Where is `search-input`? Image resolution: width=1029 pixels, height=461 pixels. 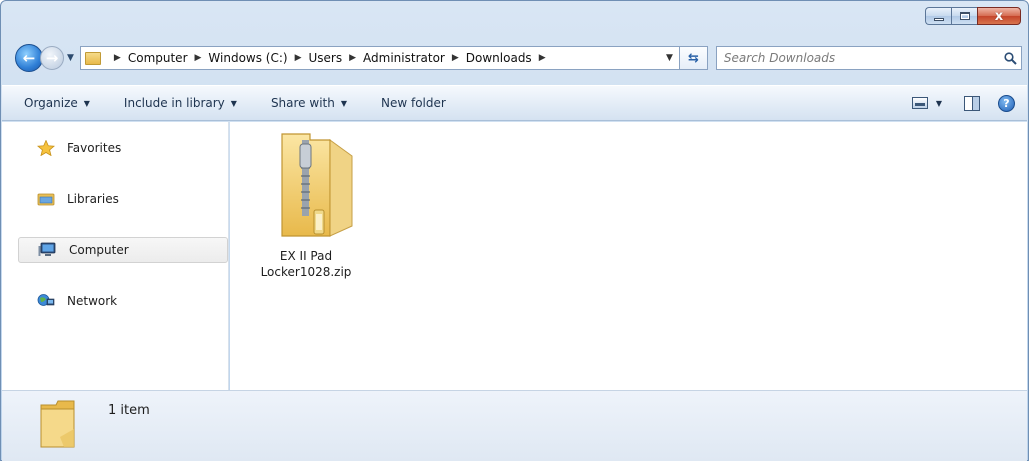
search-input is located at coordinates (861, 58).